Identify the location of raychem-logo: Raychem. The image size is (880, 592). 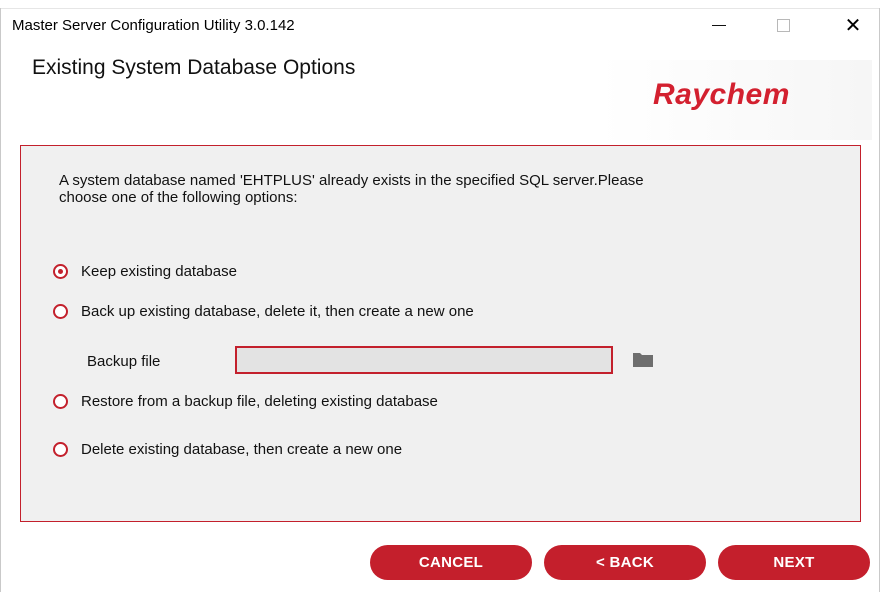
(721, 94).